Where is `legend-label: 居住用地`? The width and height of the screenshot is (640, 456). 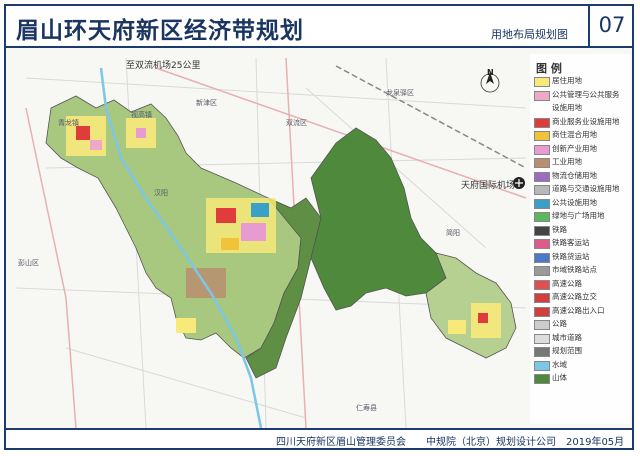 legend-label: 居住用地 is located at coordinates (567, 81).